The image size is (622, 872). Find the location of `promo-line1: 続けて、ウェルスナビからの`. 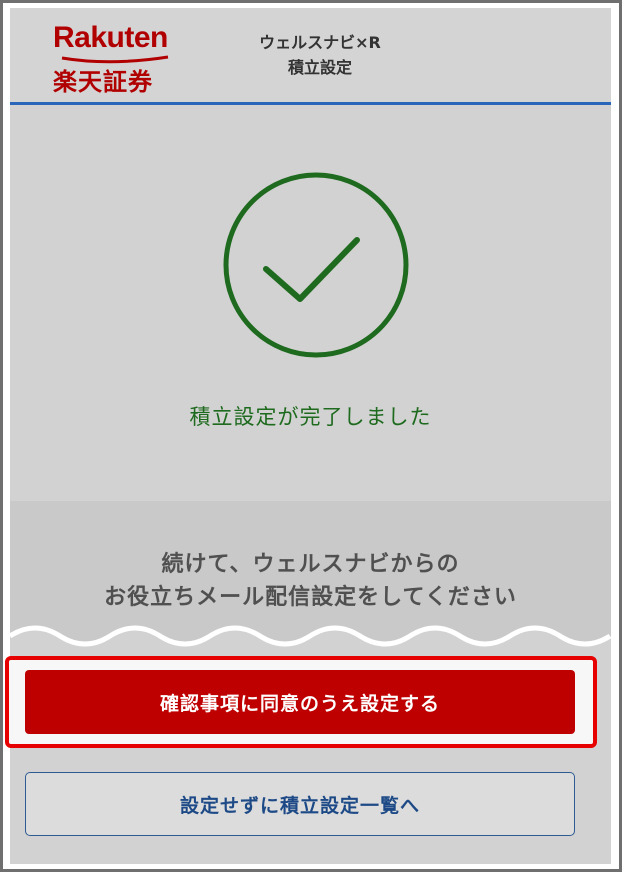

promo-line1: 続けて、ウェルスナビからの is located at coordinates (310, 564).